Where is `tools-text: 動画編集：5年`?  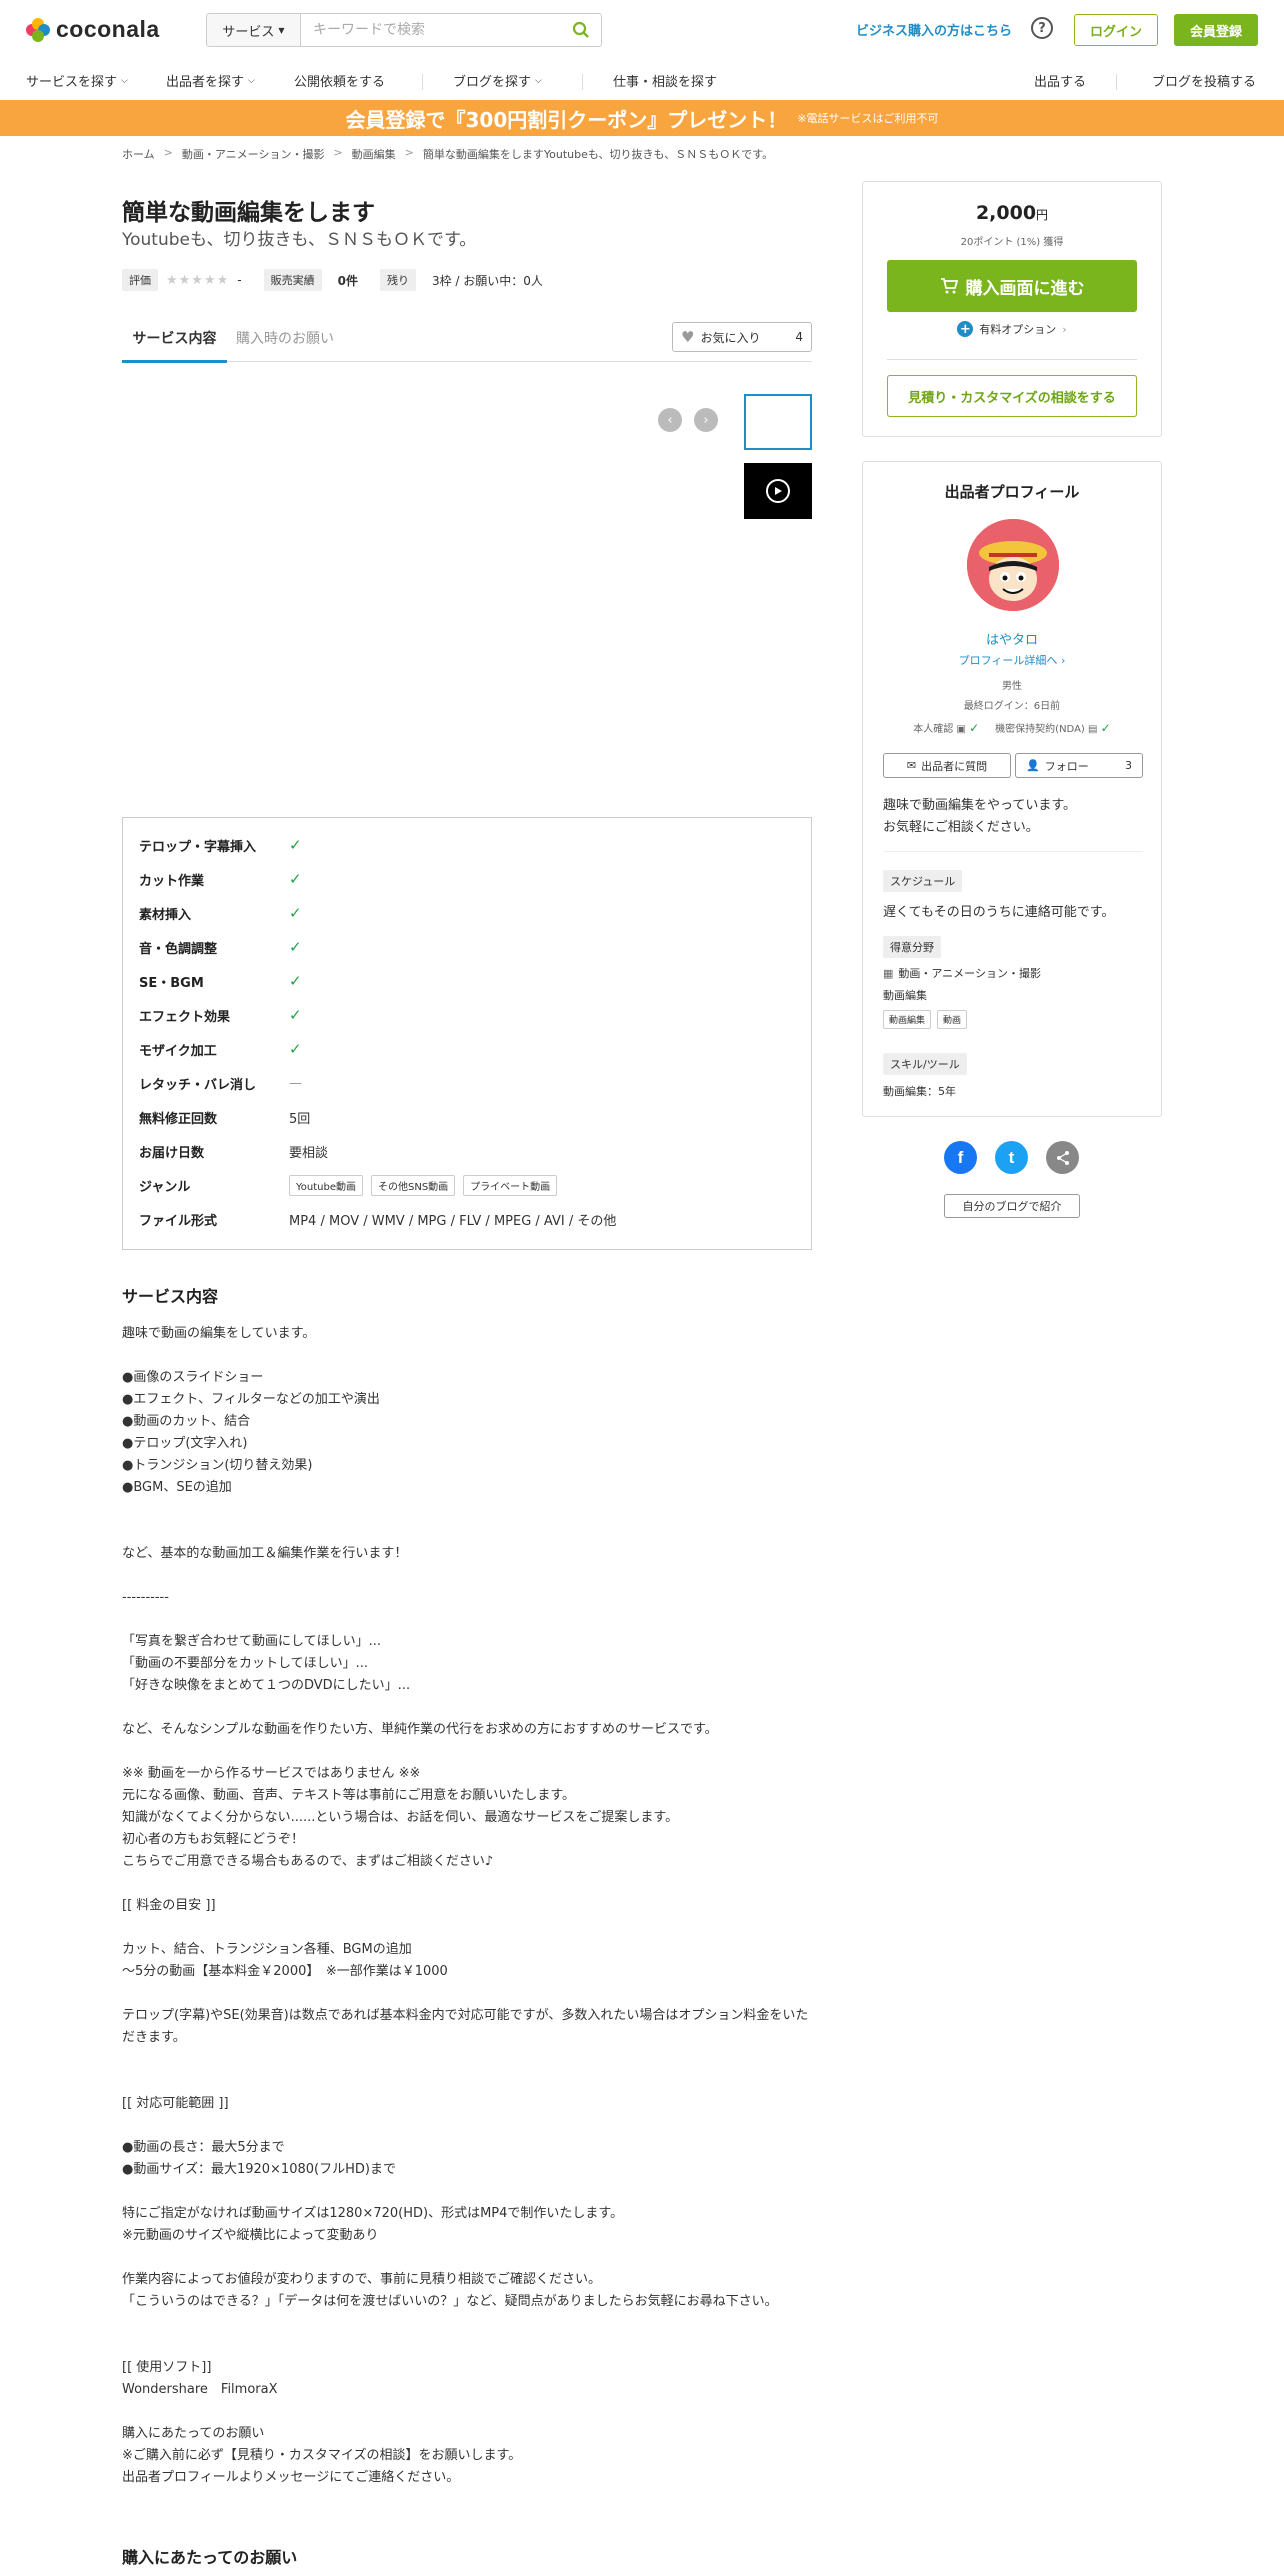
tools-text: 動画編集：5年 is located at coordinates (919, 1091).